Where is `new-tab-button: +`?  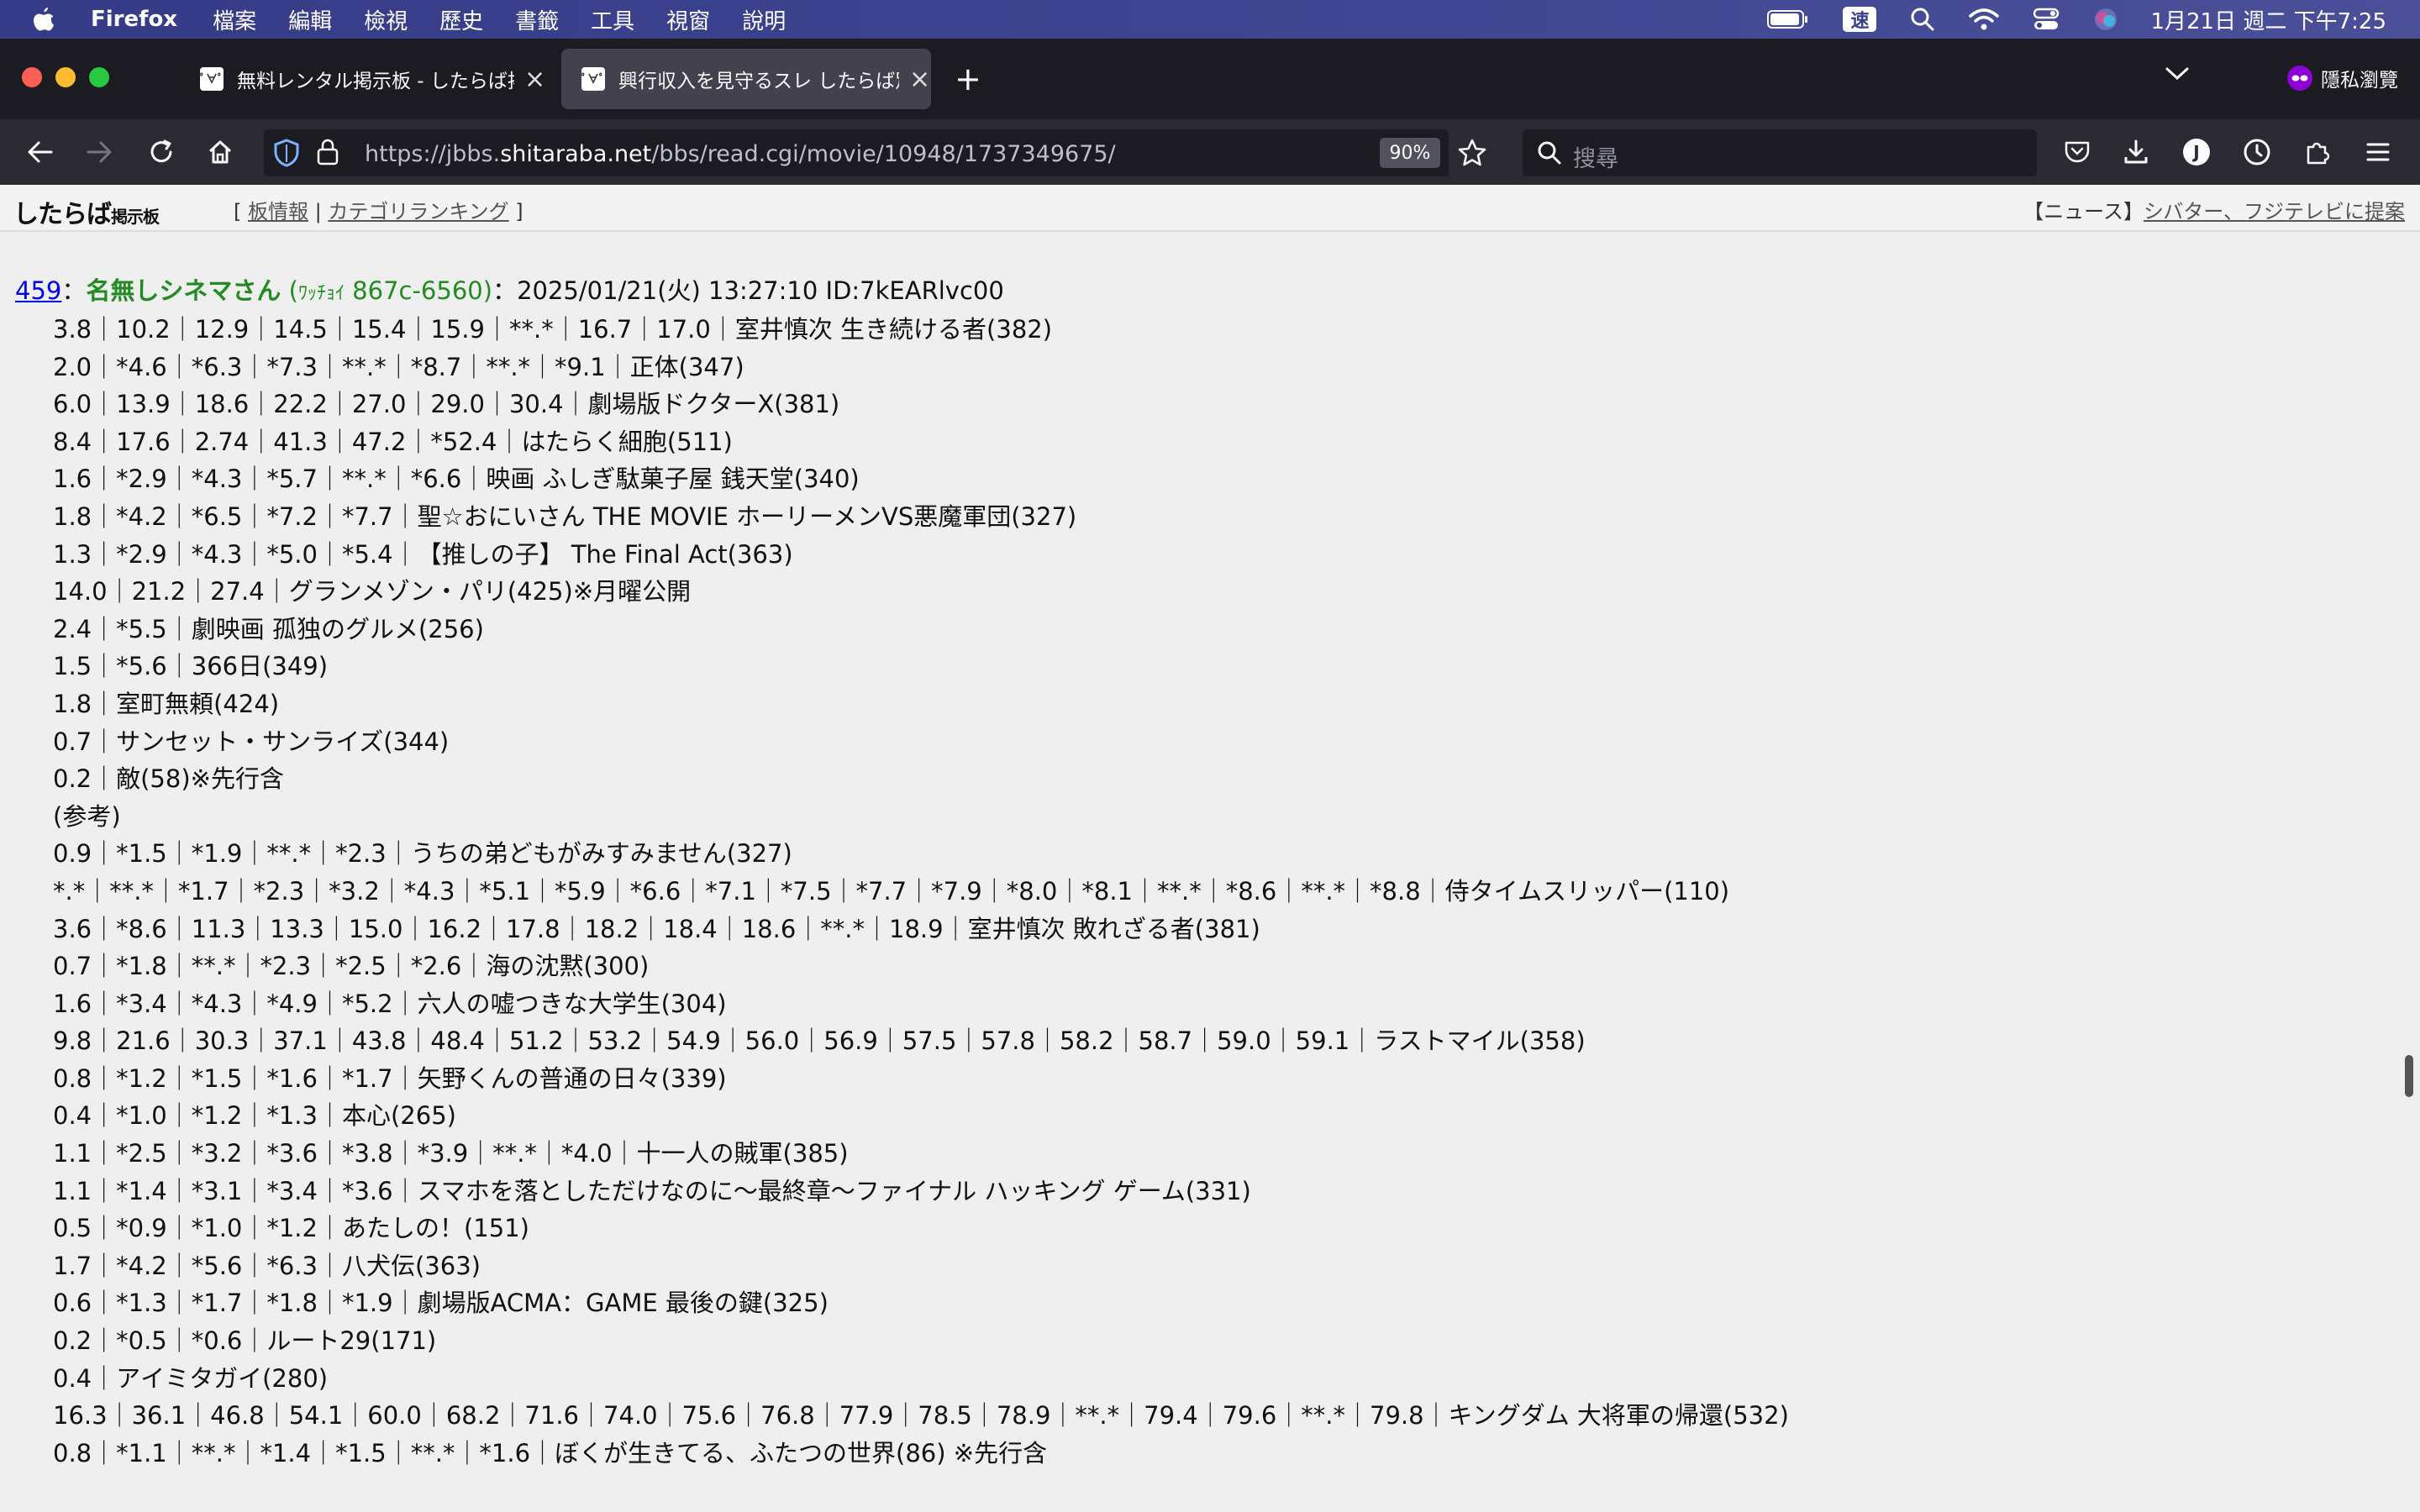 new-tab-button: + is located at coordinates (968, 78).